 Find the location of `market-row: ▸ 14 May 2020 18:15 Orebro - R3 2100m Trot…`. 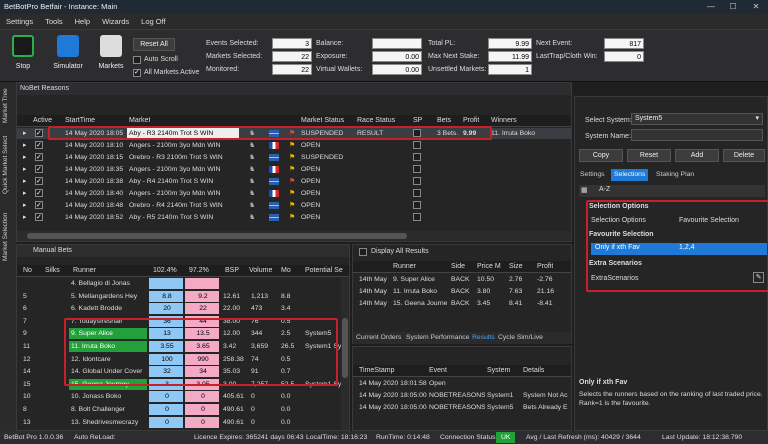

market-row: ▸ 14 May 2020 18:15 Orebro - R3 2100m Trot… is located at coordinates (294, 157).